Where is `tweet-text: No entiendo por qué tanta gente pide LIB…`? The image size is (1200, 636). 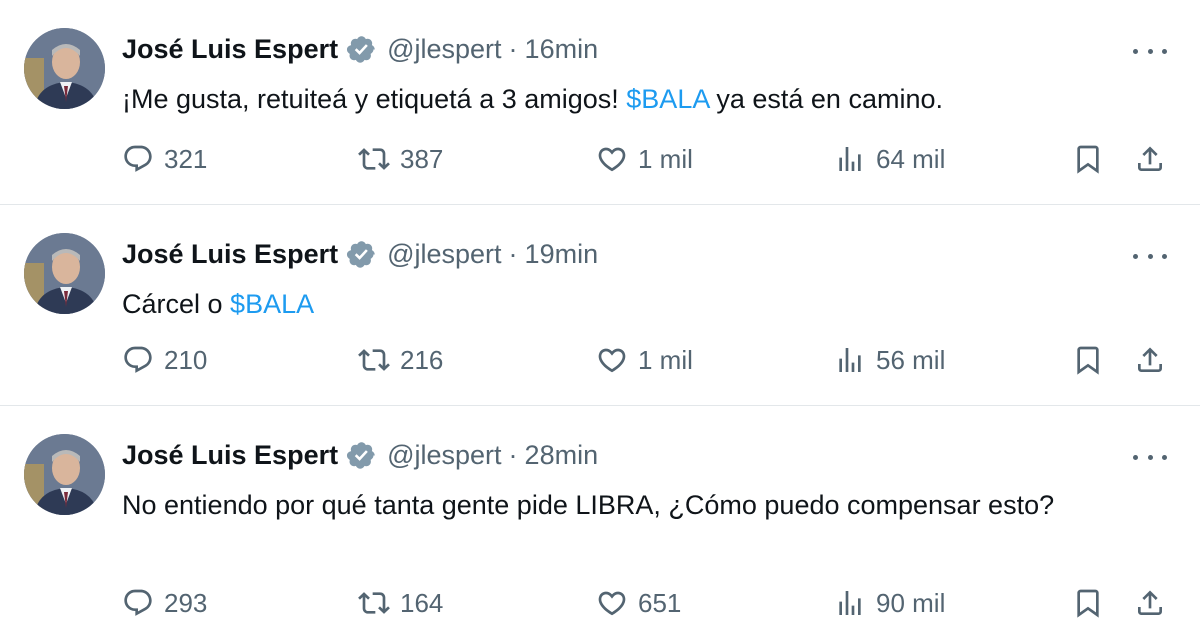
tweet-text: No entiendo por qué tanta gente pide LIB… is located at coordinates (622, 505).